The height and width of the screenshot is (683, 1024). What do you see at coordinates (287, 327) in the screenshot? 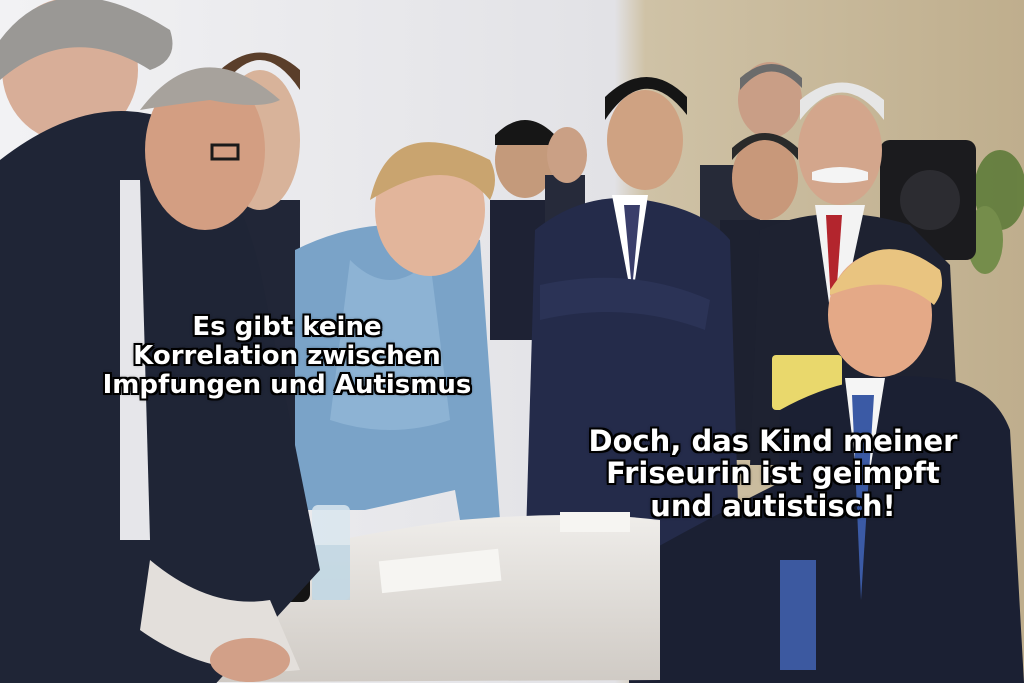
I see `caption-left-line: Es gibt keine` at bounding box center [287, 327].